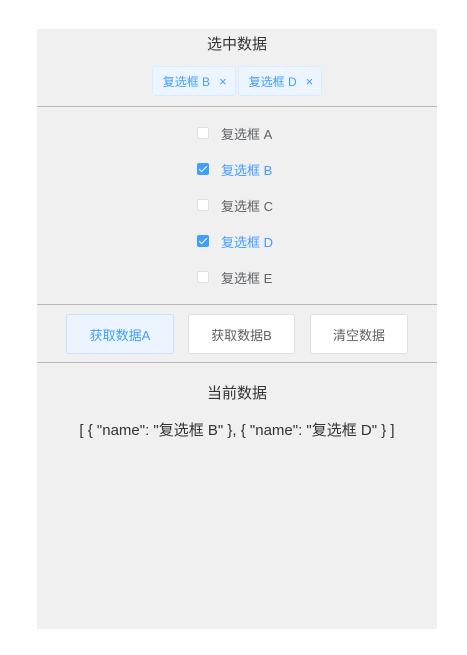 The height and width of the screenshot is (655, 467). Describe the element at coordinates (247, 170) in the screenshot. I see `checkbox-label: 复选框 B` at that location.